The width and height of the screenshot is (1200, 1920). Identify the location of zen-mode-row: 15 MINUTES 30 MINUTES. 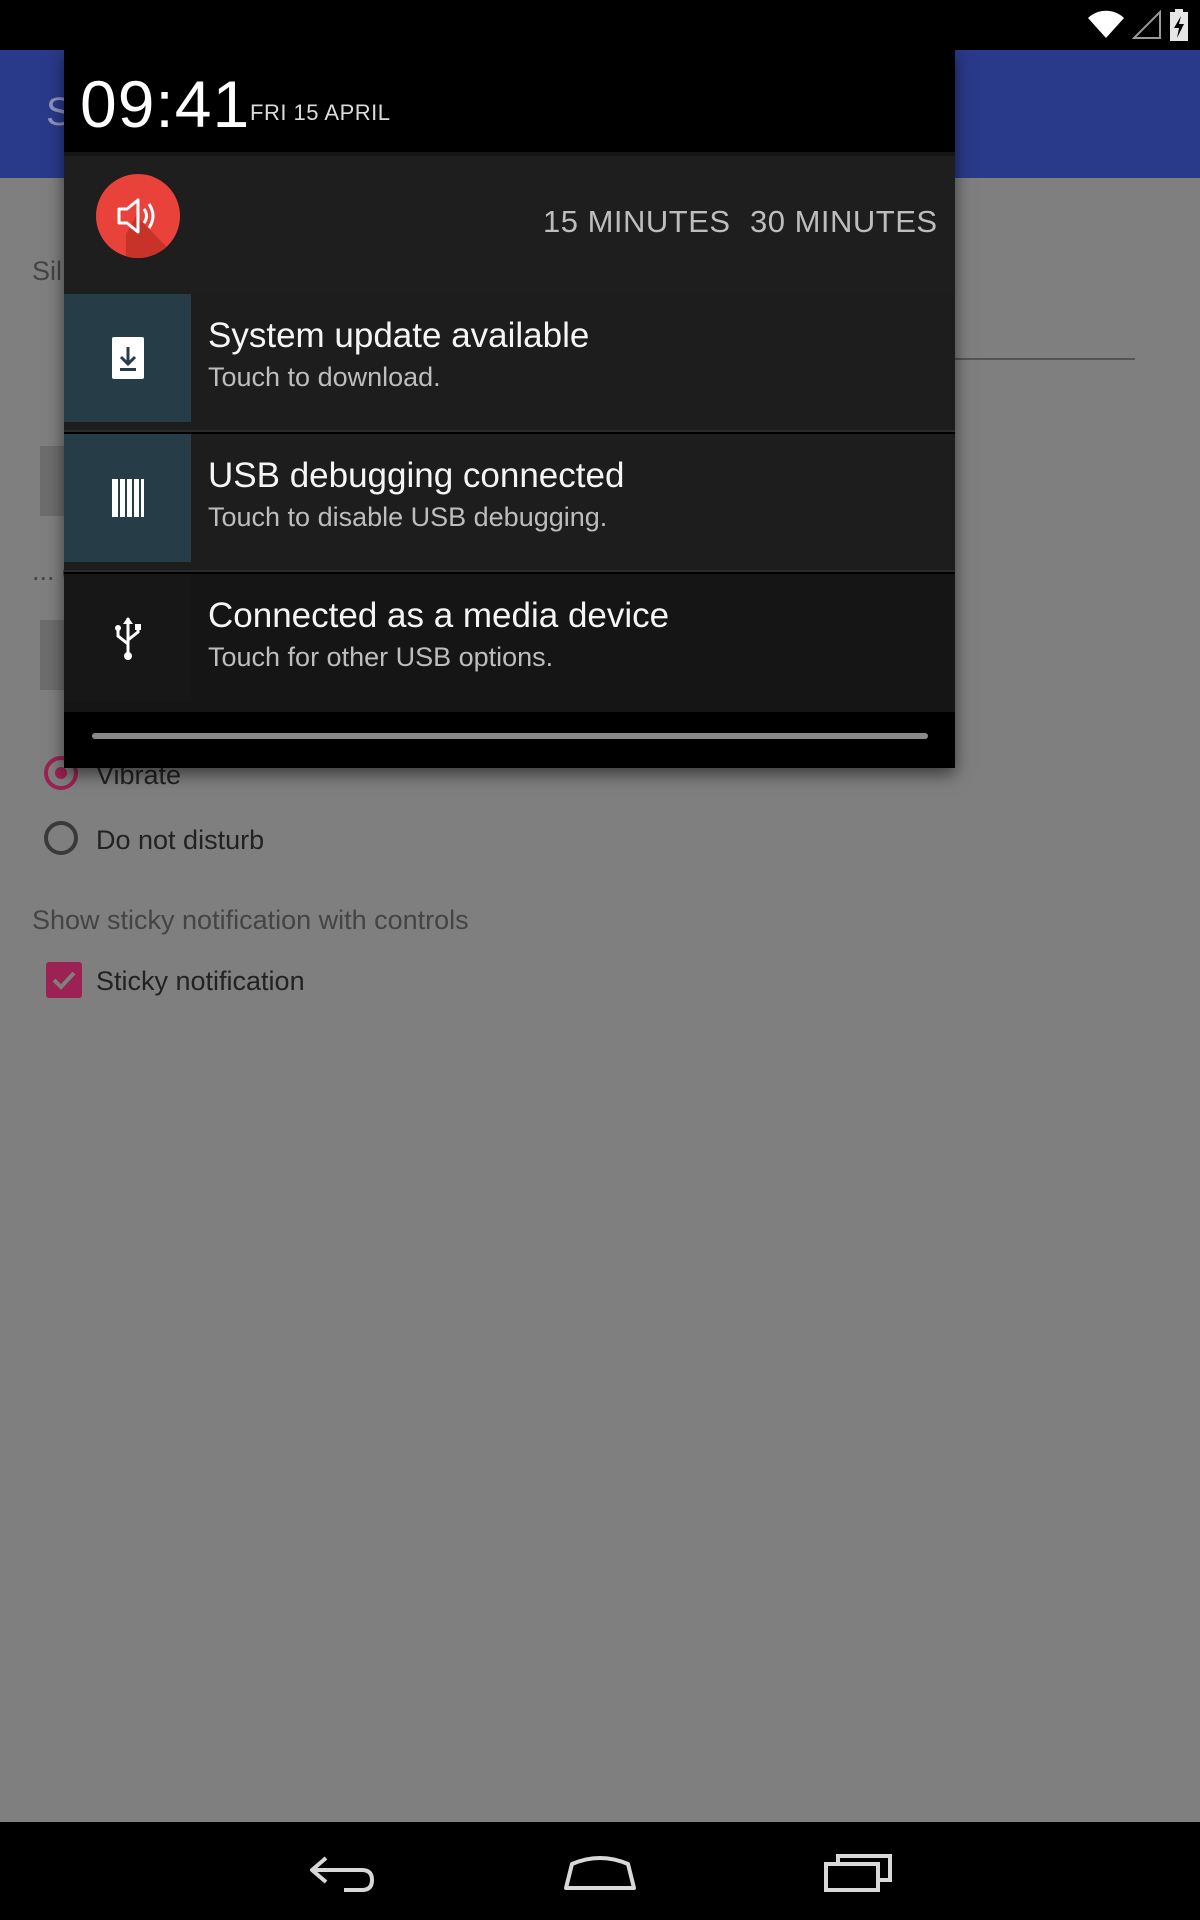
(509, 224).